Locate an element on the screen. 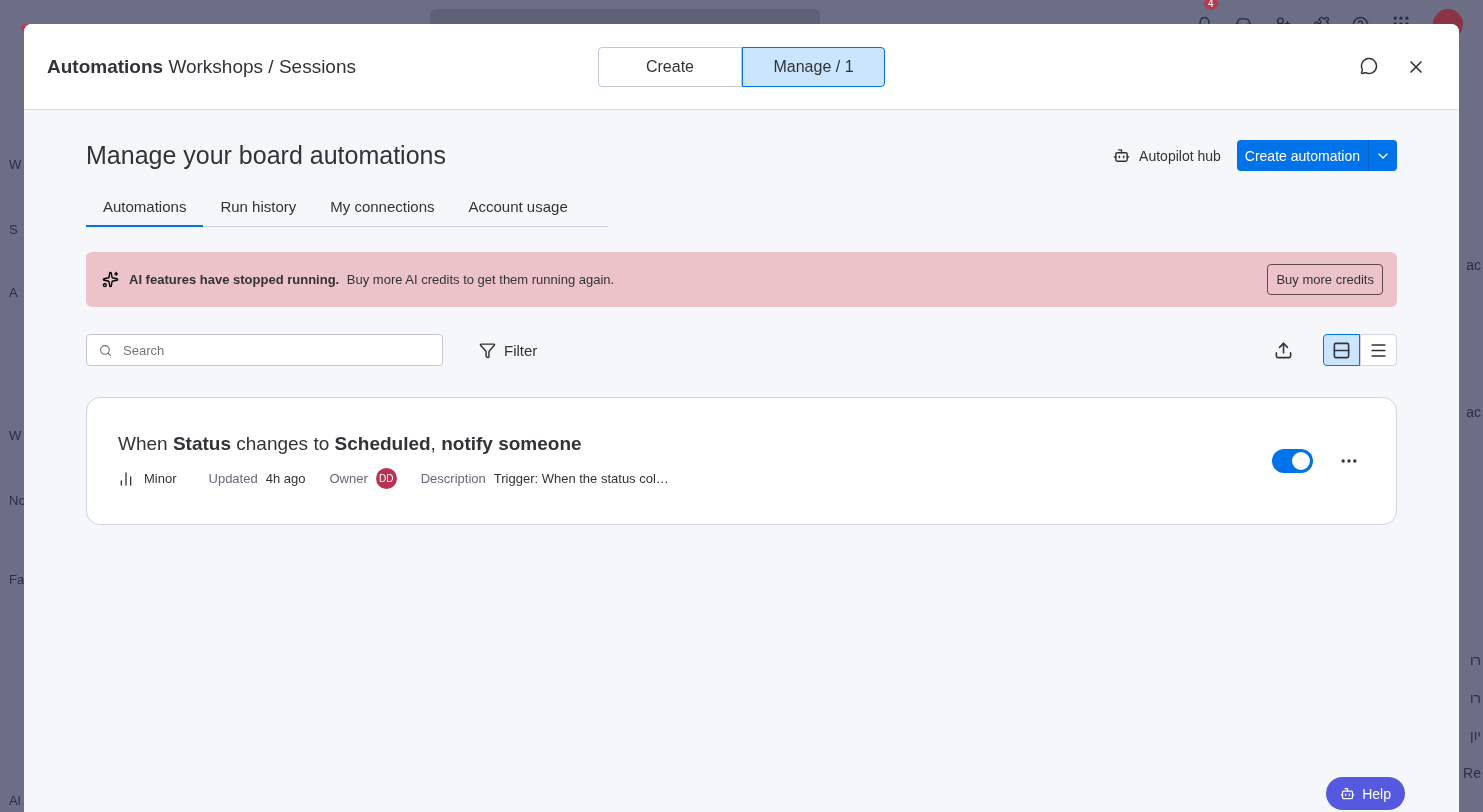 The image size is (1483, 812). alert-text: AI features have stopped running. Buy more AI credits to get them running again. is located at coordinates (372, 279).